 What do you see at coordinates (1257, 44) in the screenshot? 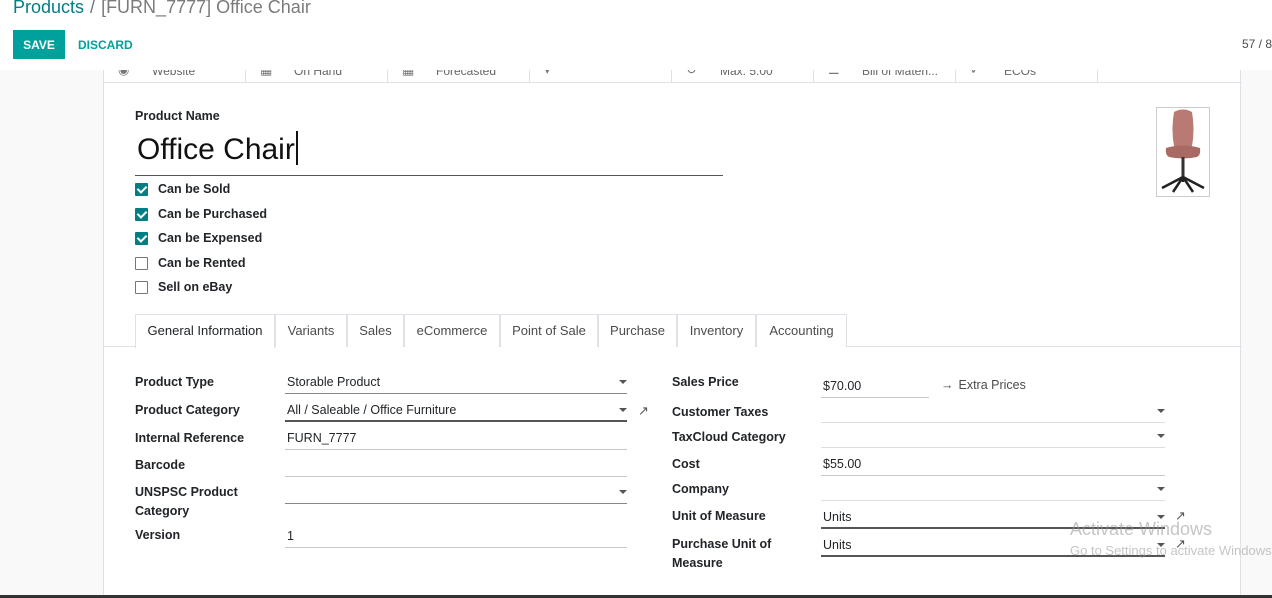
I see `pager-value: 57 / 8` at bounding box center [1257, 44].